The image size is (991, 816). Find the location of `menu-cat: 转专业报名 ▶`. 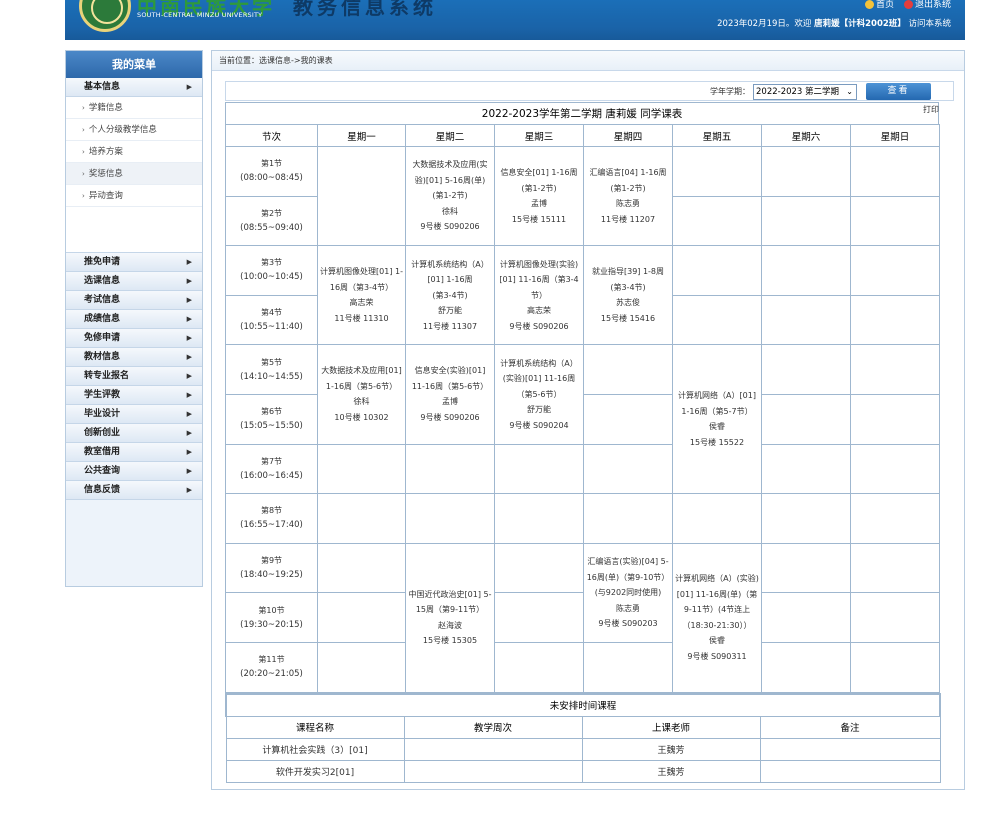

menu-cat: 转专业报名 ▶ is located at coordinates (134, 376).